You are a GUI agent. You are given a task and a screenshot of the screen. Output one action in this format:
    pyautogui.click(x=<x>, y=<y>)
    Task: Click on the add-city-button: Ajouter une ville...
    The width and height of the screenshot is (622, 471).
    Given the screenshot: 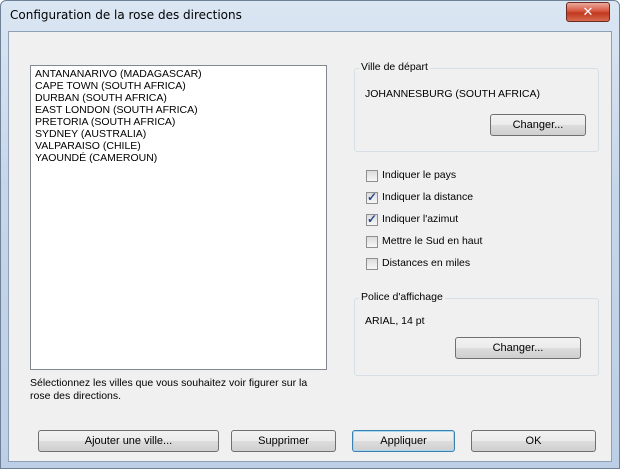 What is the action you would take?
    pyautogui.click(x=128, y=441)
    